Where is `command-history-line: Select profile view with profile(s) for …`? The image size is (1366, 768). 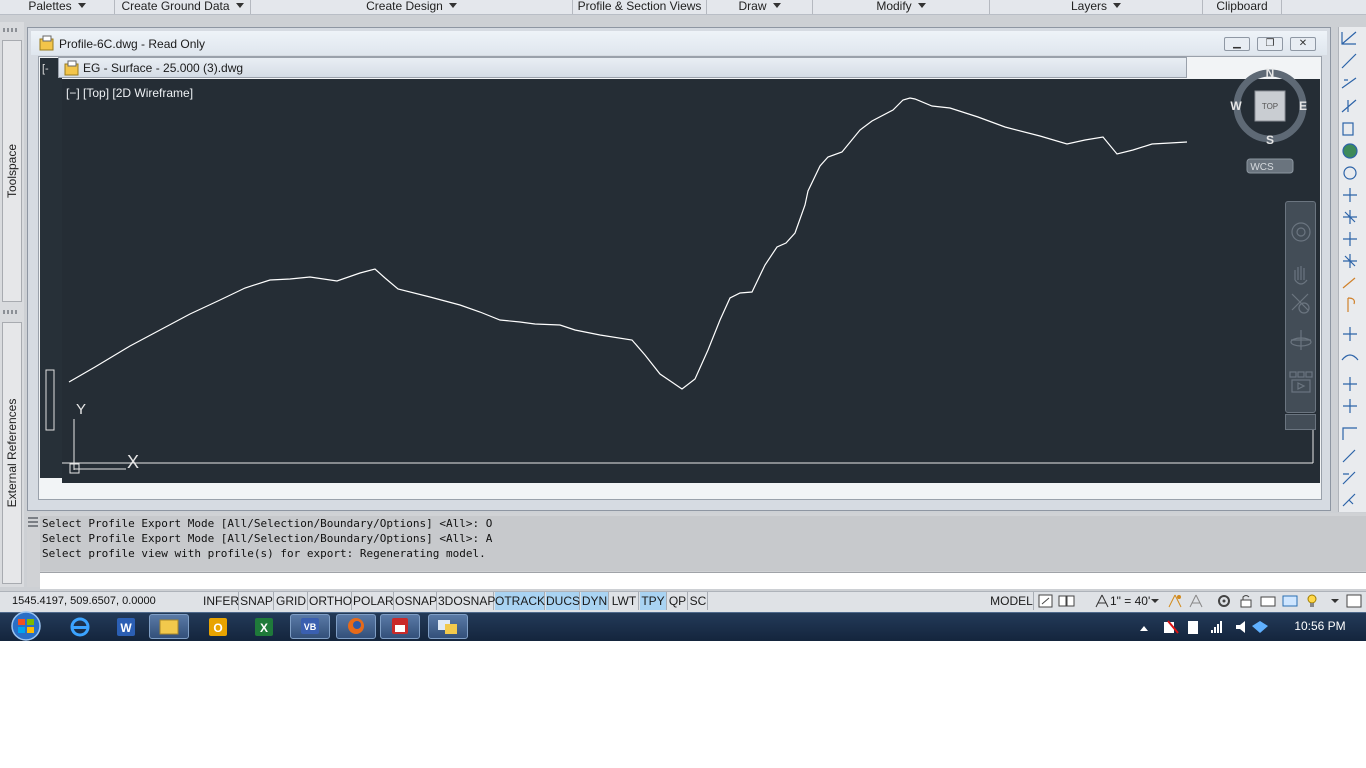 command-history-line: Select profile view with profile(s) for … is located at coordinates (264, 553).